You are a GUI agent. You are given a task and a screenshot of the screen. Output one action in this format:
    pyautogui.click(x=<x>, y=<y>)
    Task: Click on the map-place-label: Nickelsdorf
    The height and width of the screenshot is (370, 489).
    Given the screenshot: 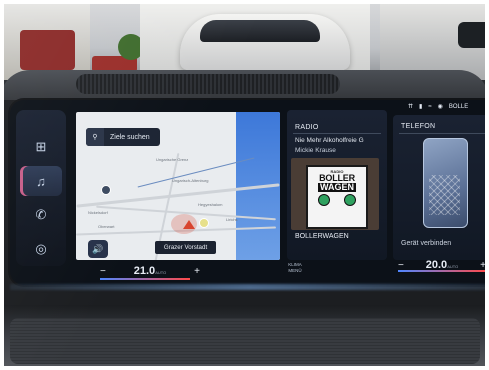 What is the action you would take?
    pyautogui.click(x=98, y=212)
    